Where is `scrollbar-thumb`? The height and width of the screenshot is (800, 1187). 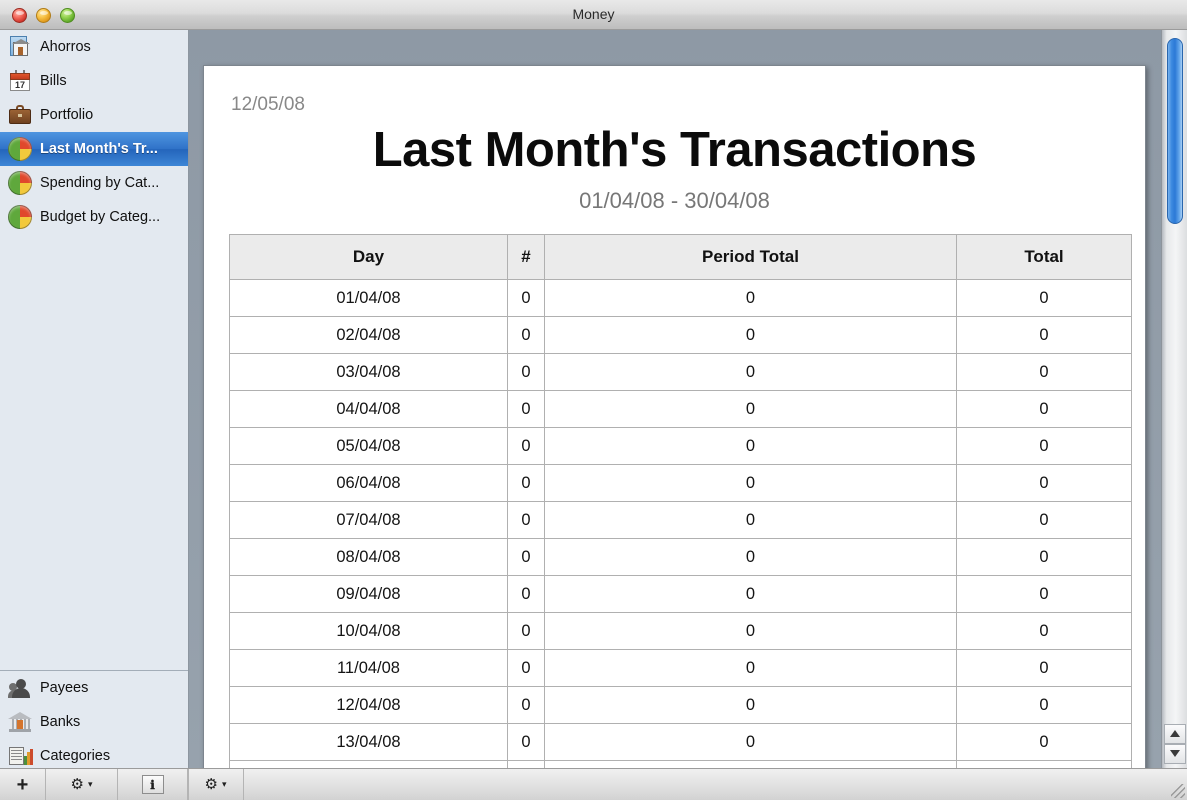 scrollbar-thumb is located at coordinates (1175, 131).